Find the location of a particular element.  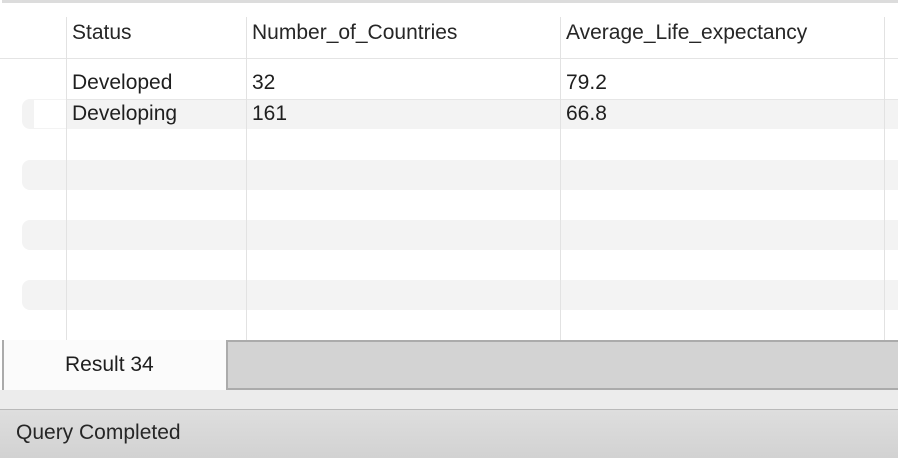

status-bar: Query Completed is located at coordinates (449, 433).